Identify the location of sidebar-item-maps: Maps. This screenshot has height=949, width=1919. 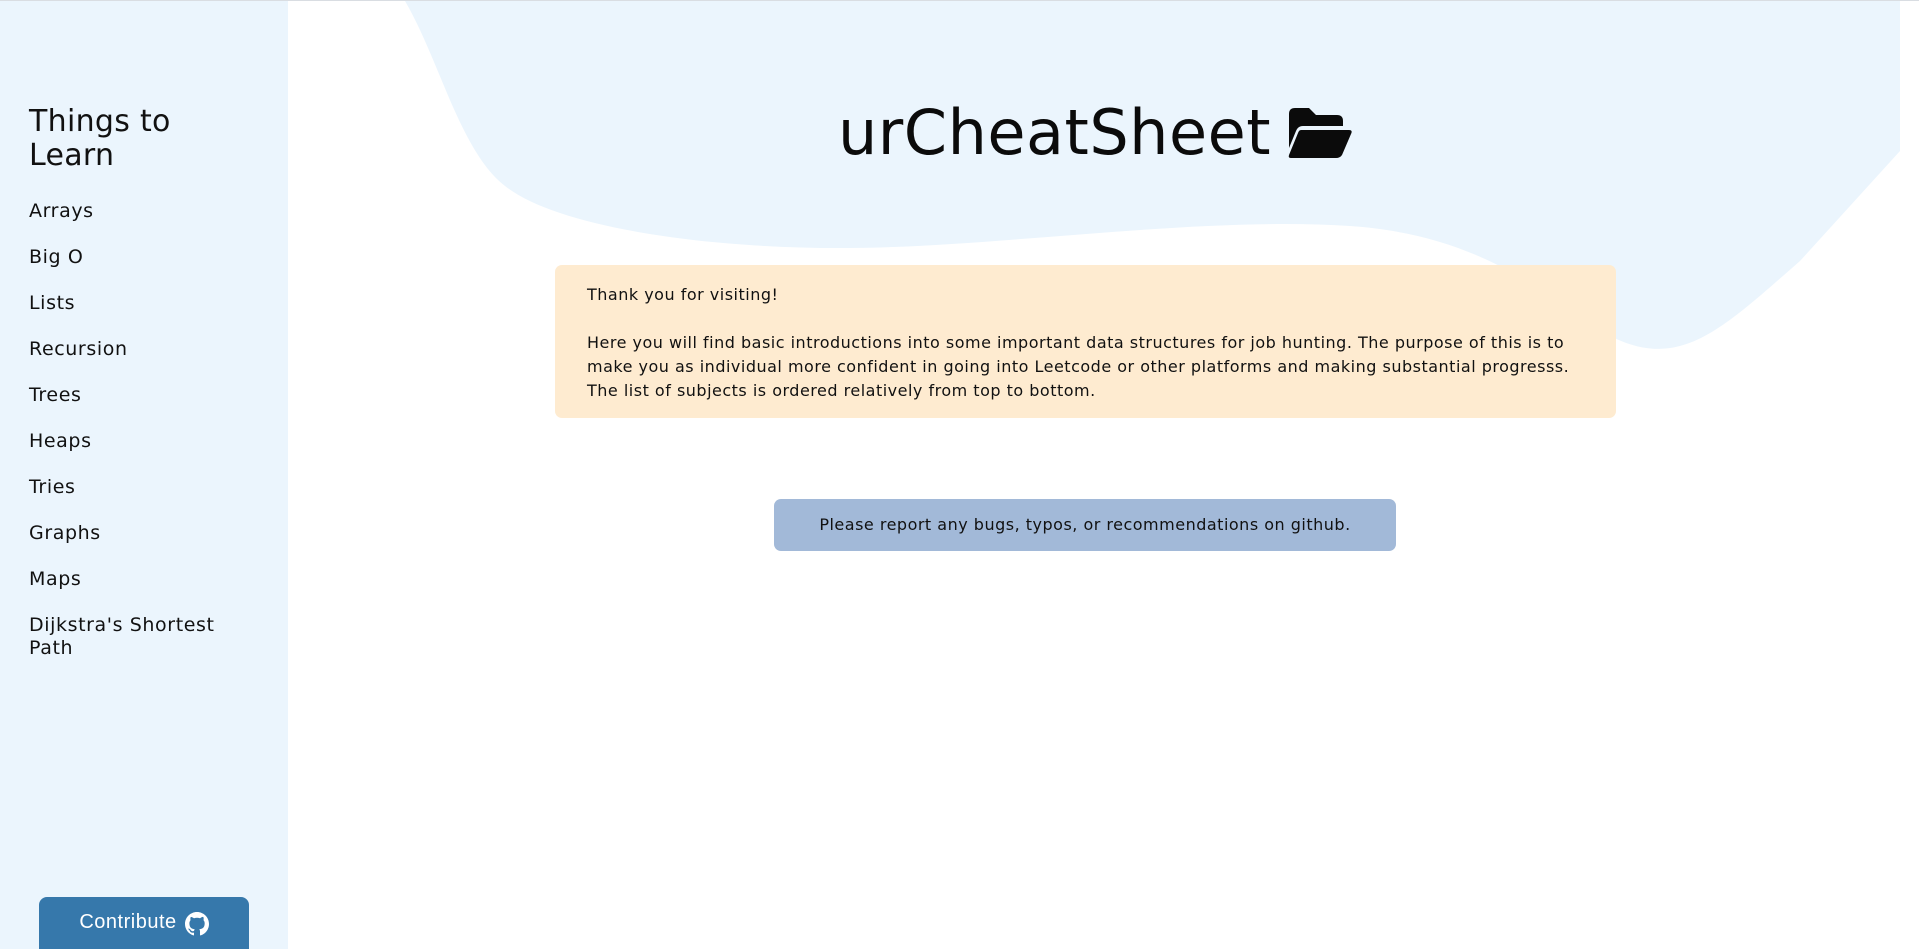
(144, 591).